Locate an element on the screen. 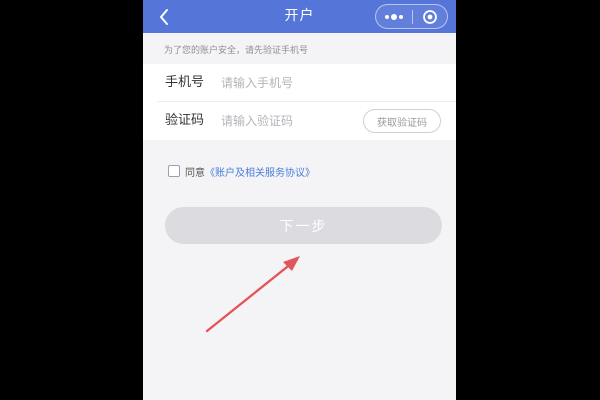  phone-label: 手机号 is located at coordinates (185, 82).